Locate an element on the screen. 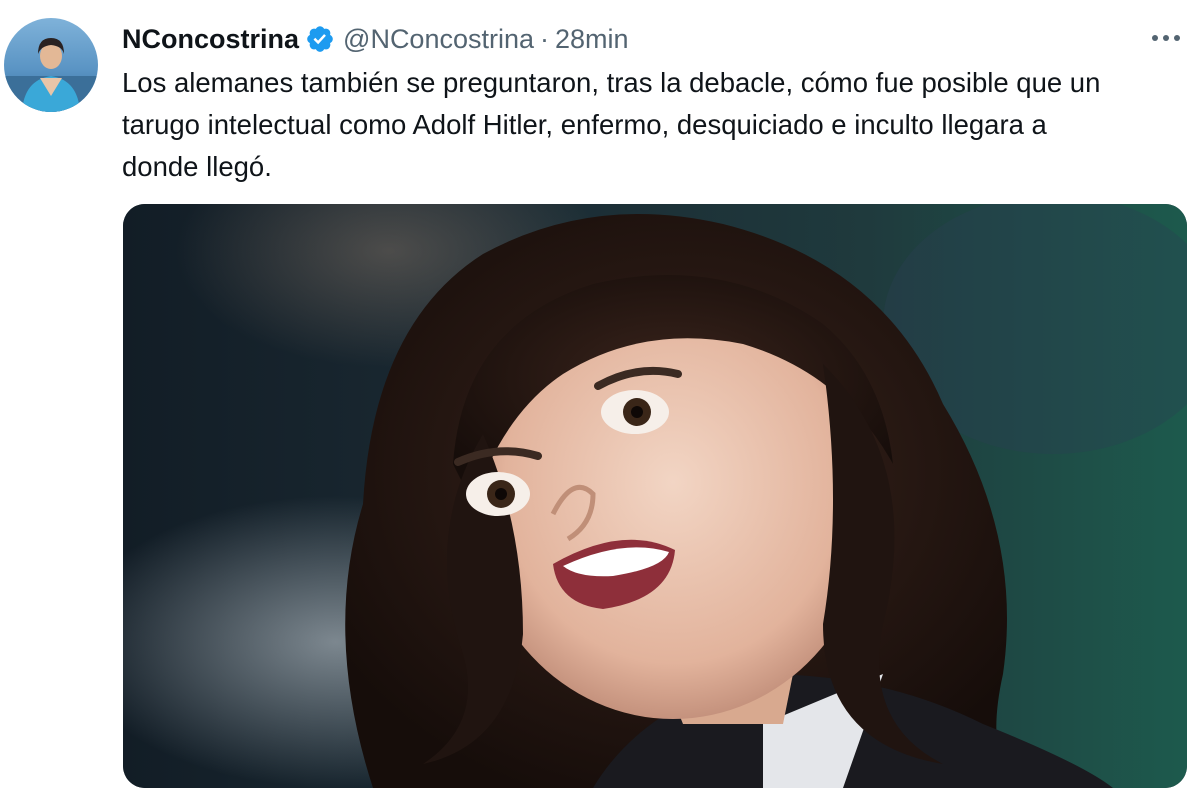 This screenshot has height=796, width=1200. verified-badge-icon is located at coordinates (320, 39).